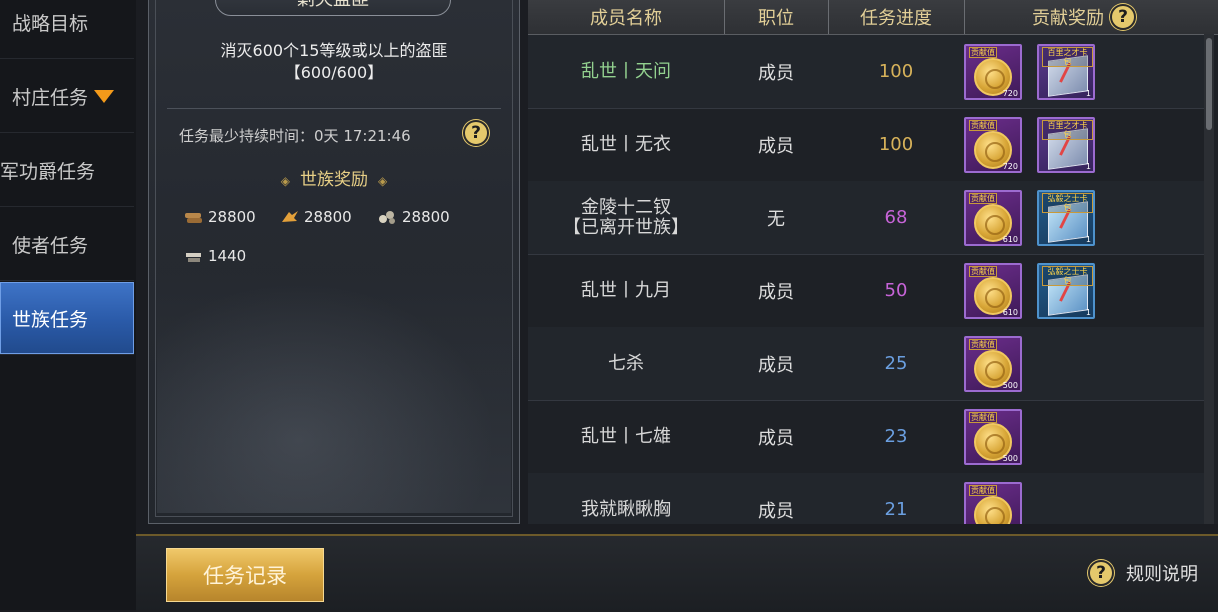 The image size is (1218, 612). What do you see at coordinates (896, 217) in the screenshot?
I see `member-progress: 68` at bounding box center [896, 217].